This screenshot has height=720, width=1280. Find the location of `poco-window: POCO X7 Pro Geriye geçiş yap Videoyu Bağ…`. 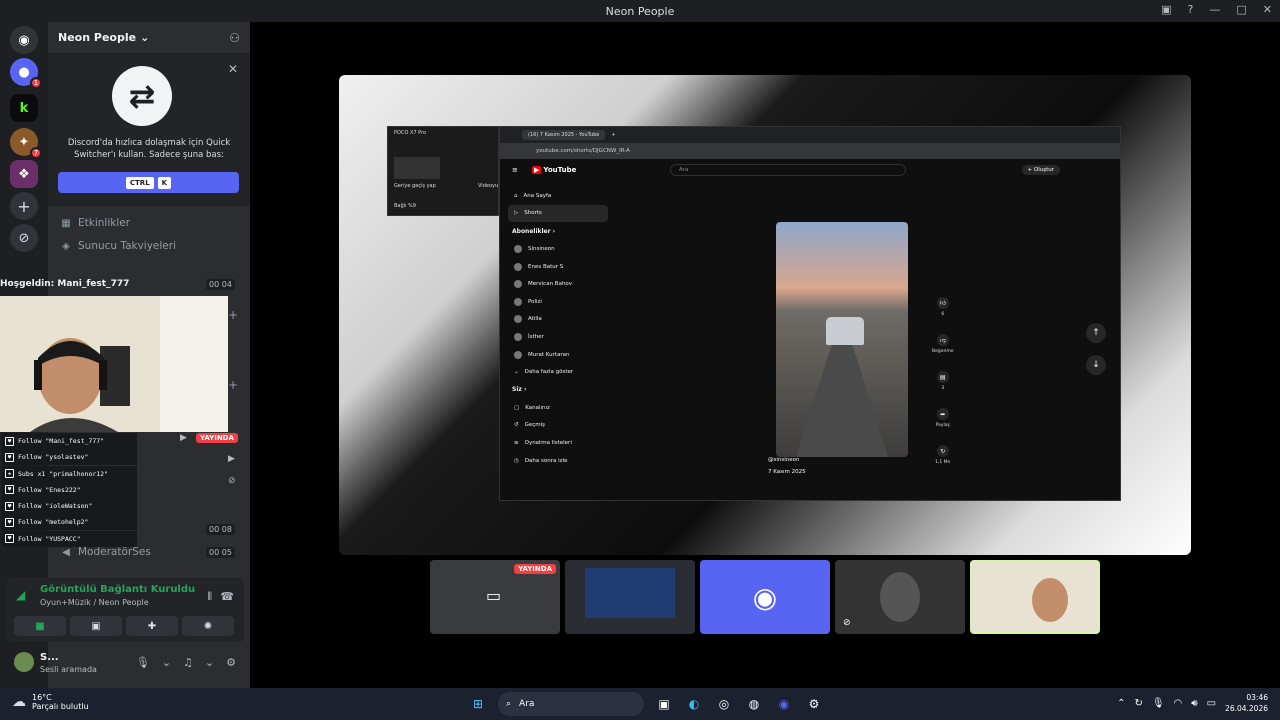

poco-window: POCO X7 Pro Geriye geçiş yap Videoyu Bağ… is located at coordinates (443, 171).